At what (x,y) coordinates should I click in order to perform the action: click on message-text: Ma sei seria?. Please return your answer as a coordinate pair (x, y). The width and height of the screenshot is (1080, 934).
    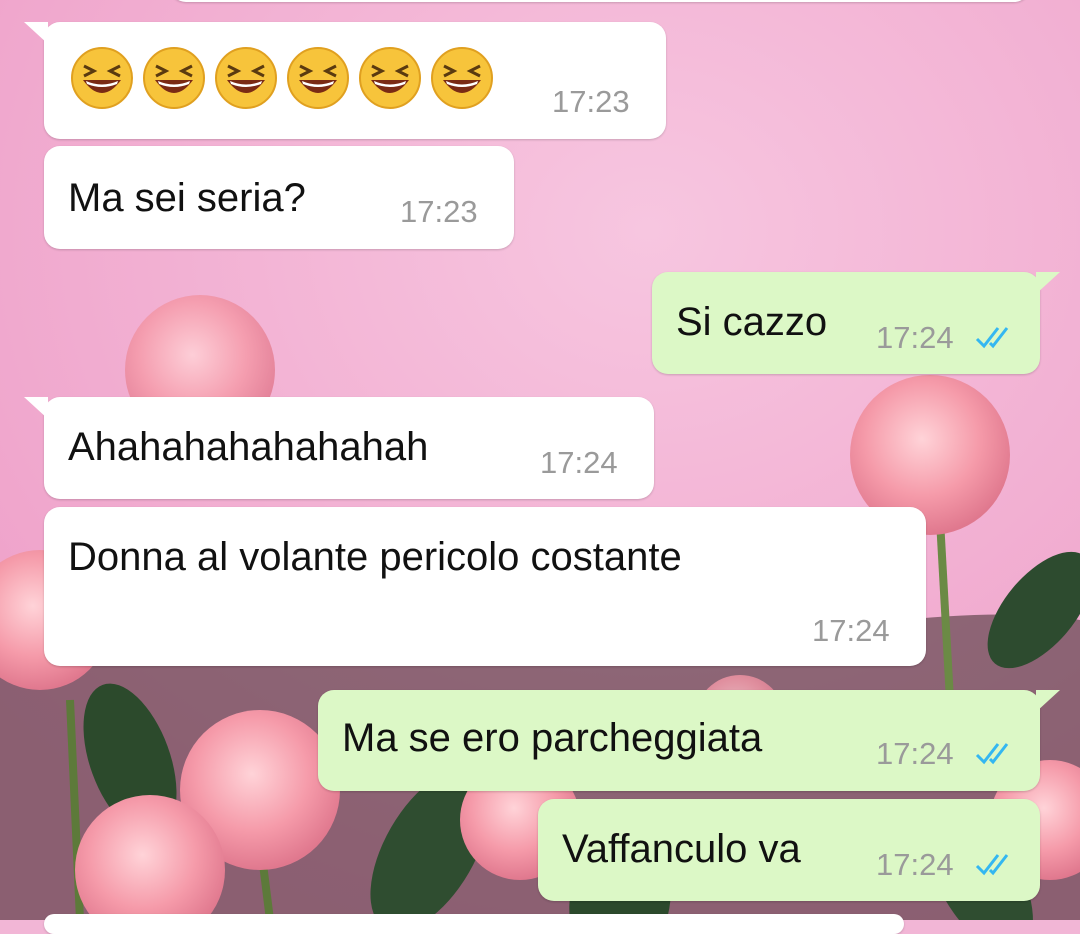
    Looking at the image, I should click on (187, 198).